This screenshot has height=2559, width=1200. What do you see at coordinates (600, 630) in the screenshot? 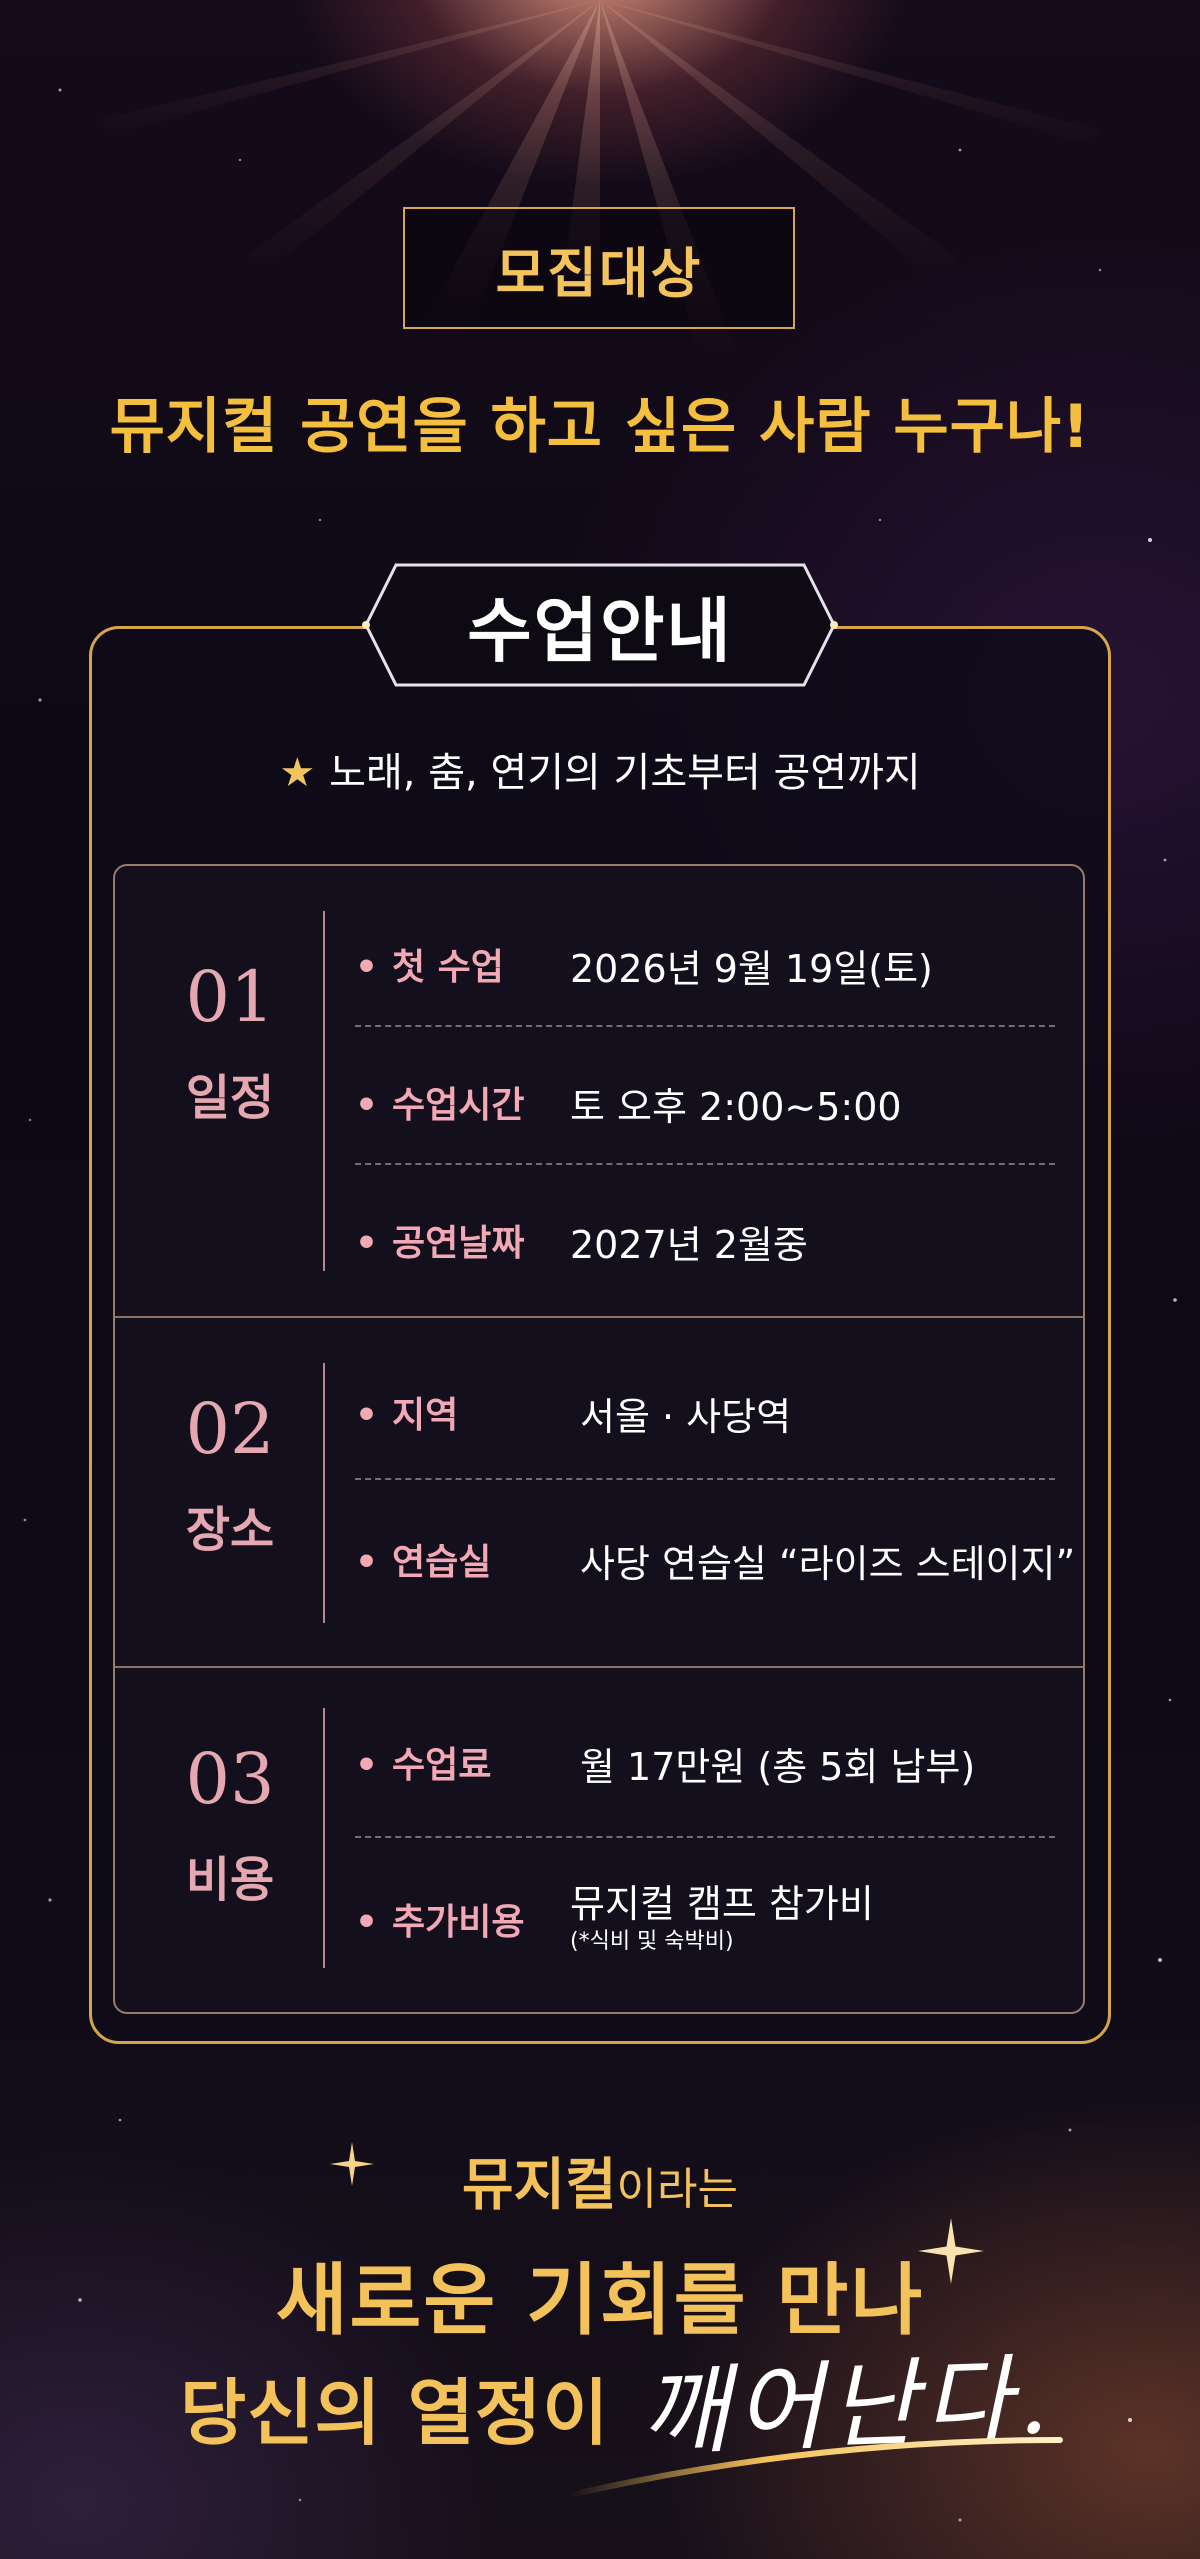
I see `class-info-title: 수업안내` at bounding box center [600, 630].